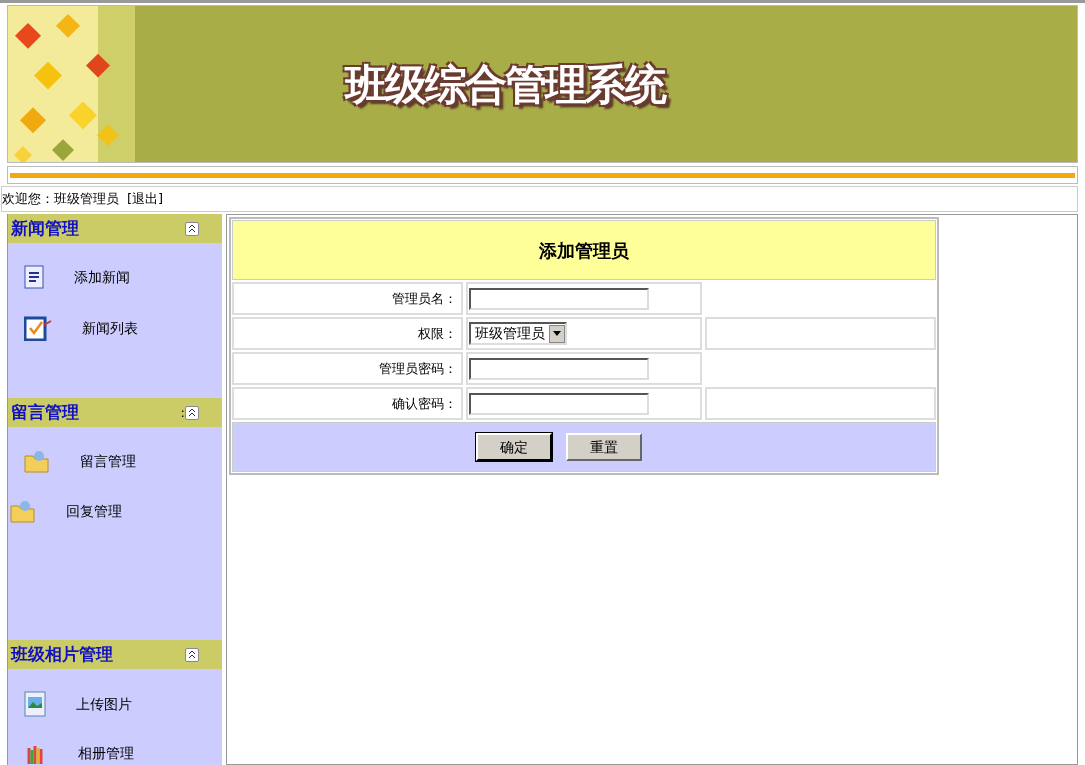 The height and width of the screenshot is (765, 1085). What do you see at coordinates (347, 333) in the screenshot?
I see `field-label: 权限：` at bounding box center [347, 333].